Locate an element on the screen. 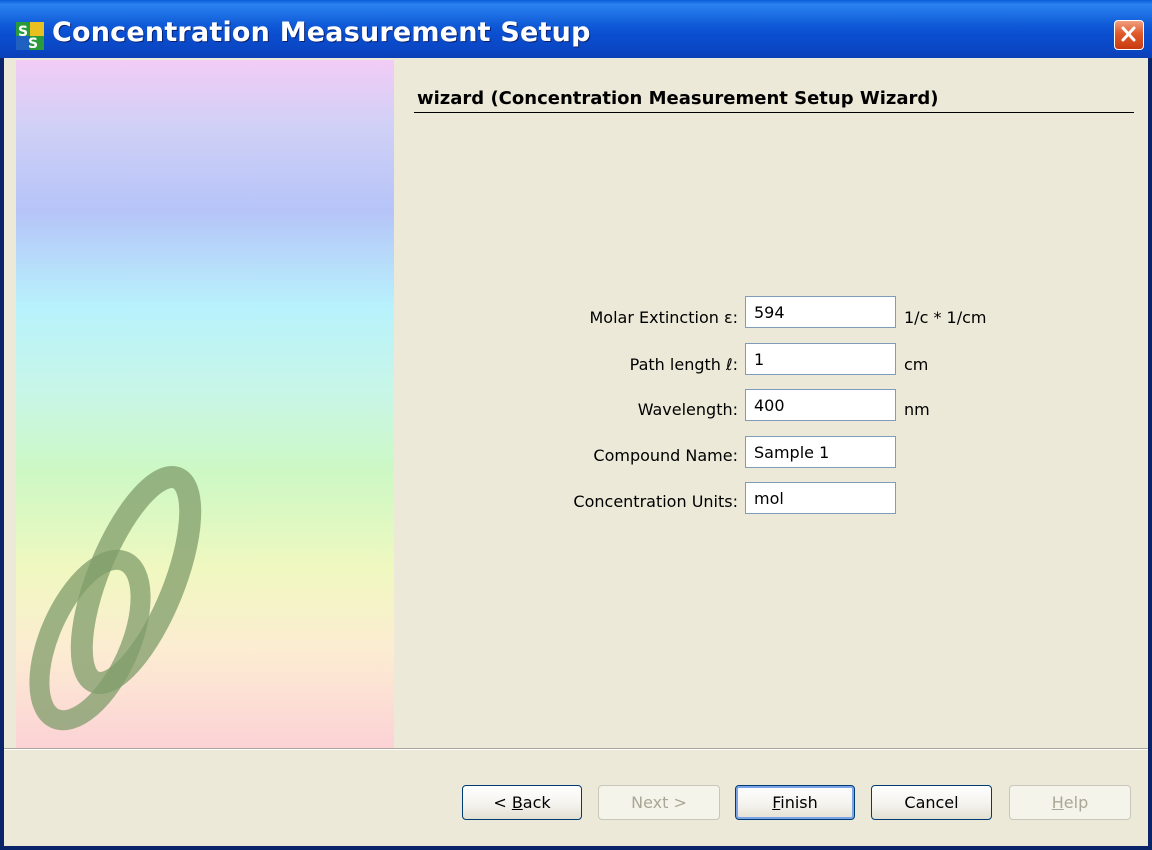 The height and width of the screenshot is (850, 1152). help-button-rest: elp is located at coordinates (1076, 802).